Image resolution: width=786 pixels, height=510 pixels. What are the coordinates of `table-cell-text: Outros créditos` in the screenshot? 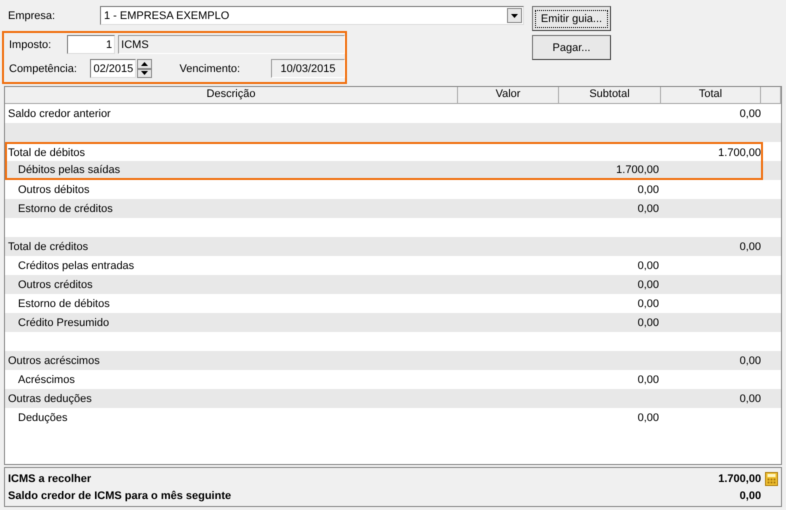 It's located at (55, 284).